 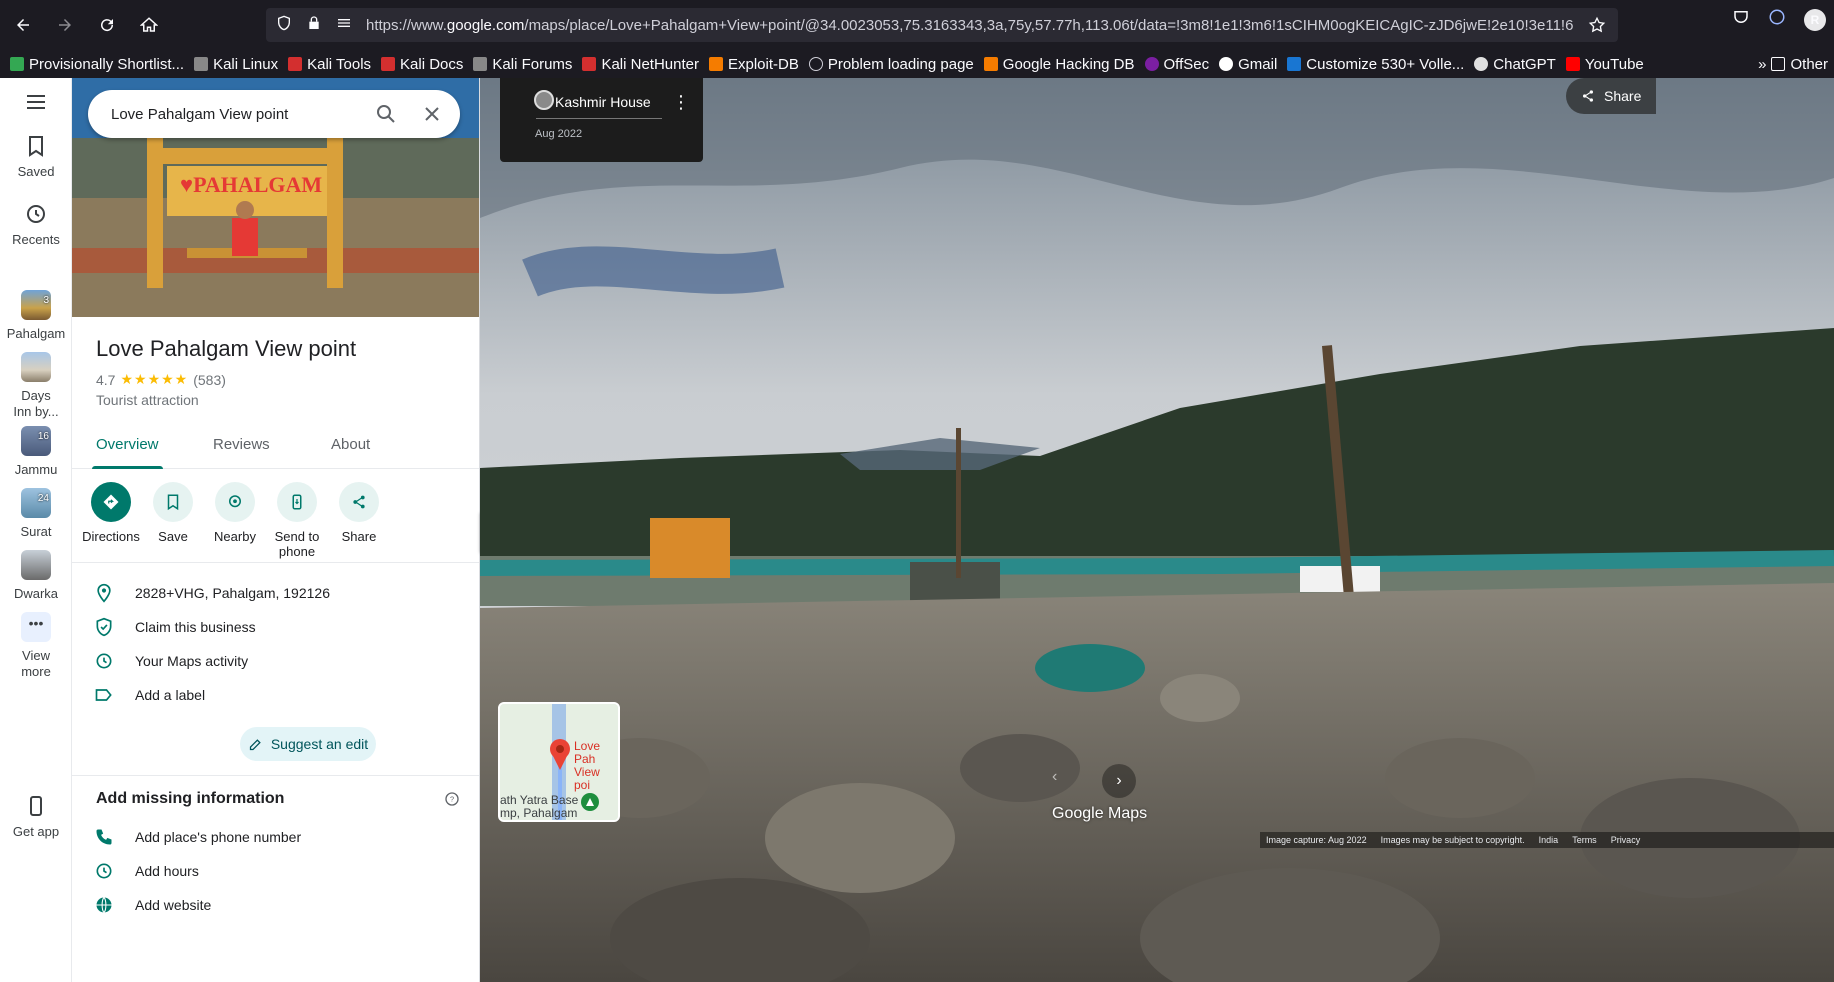 I want to click on claim-business-row: Claim this business, so click(x=275, y=627).